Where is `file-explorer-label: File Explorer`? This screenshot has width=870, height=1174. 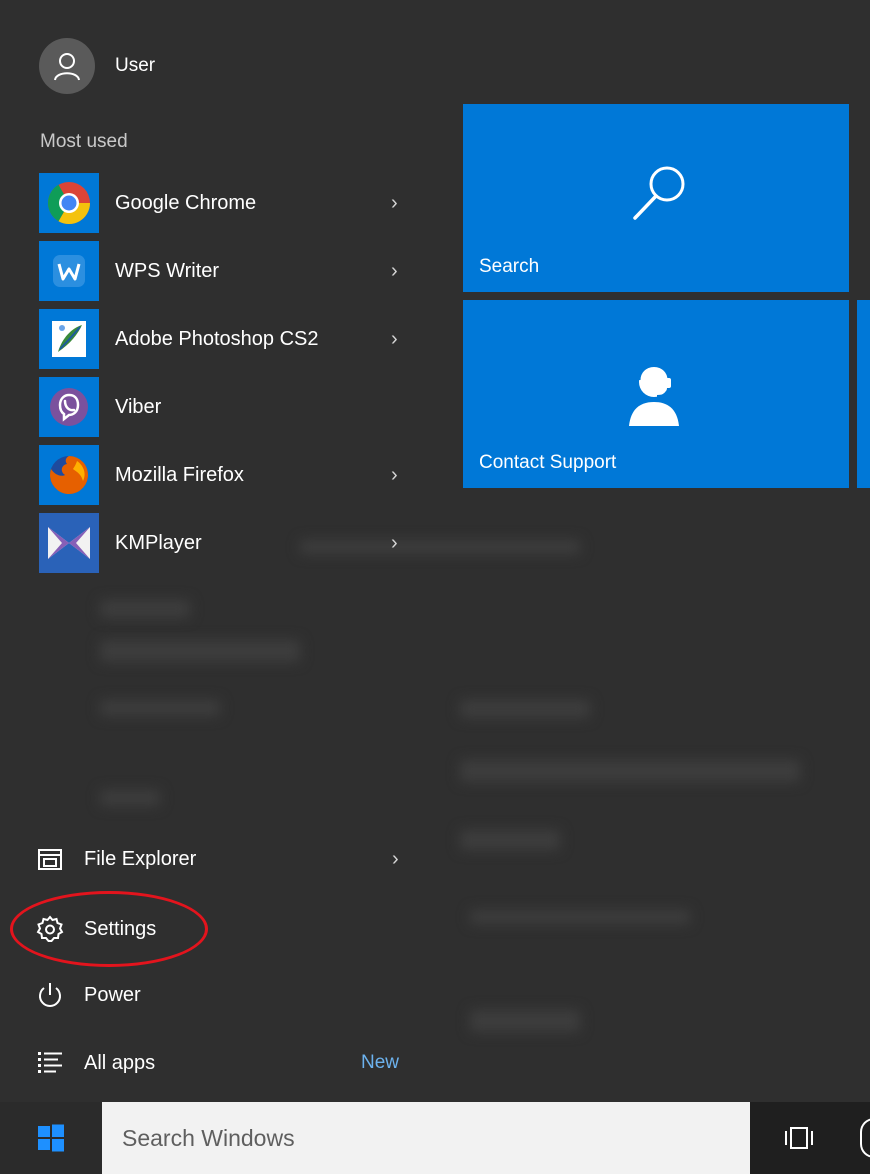 file-explorer-label: File Explorer is located at coordinates (140, 858).